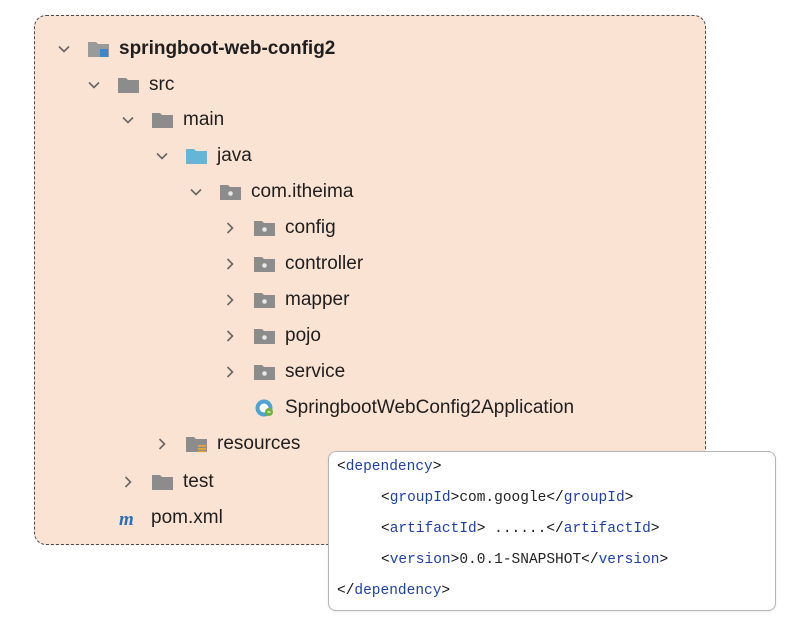 This screenshot has height=622, width=806. What do you see at coordinates (310, 227) in the screenshot?
I see `tree-item-label: config` at bounding box center [310, 227].